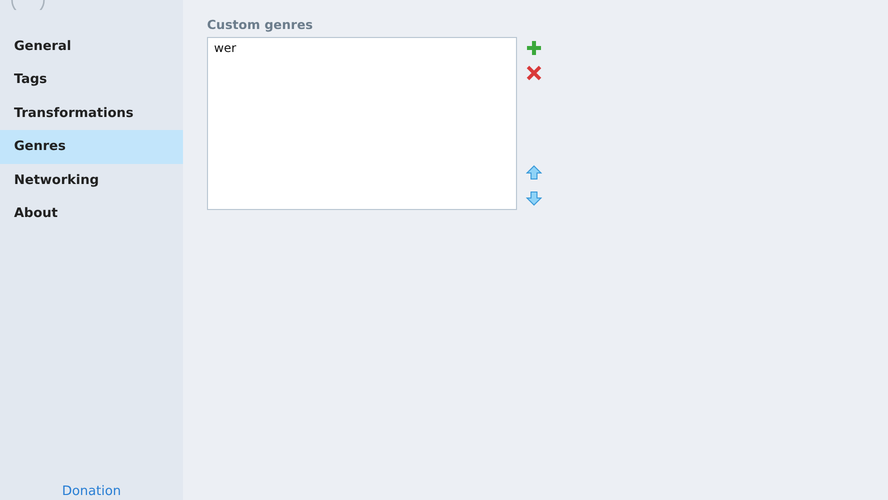  What do you see at coordinates (91, 80) in the screenshot?
I see `sidebar-item: Tags` at bounding box center [91, 80].